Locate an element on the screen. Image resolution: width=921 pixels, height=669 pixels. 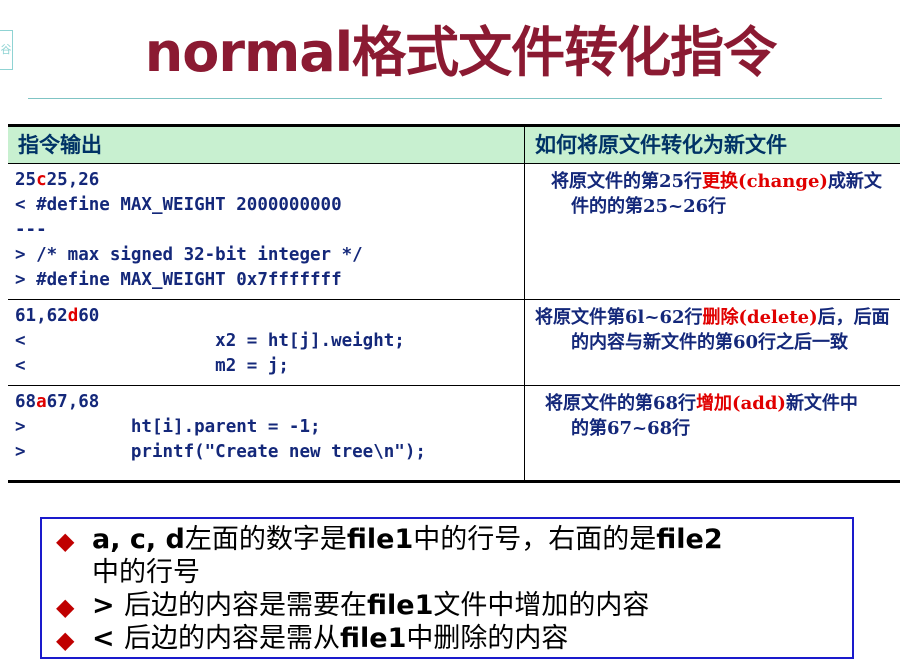
note-bold: < is located at coordinates (108, 638).